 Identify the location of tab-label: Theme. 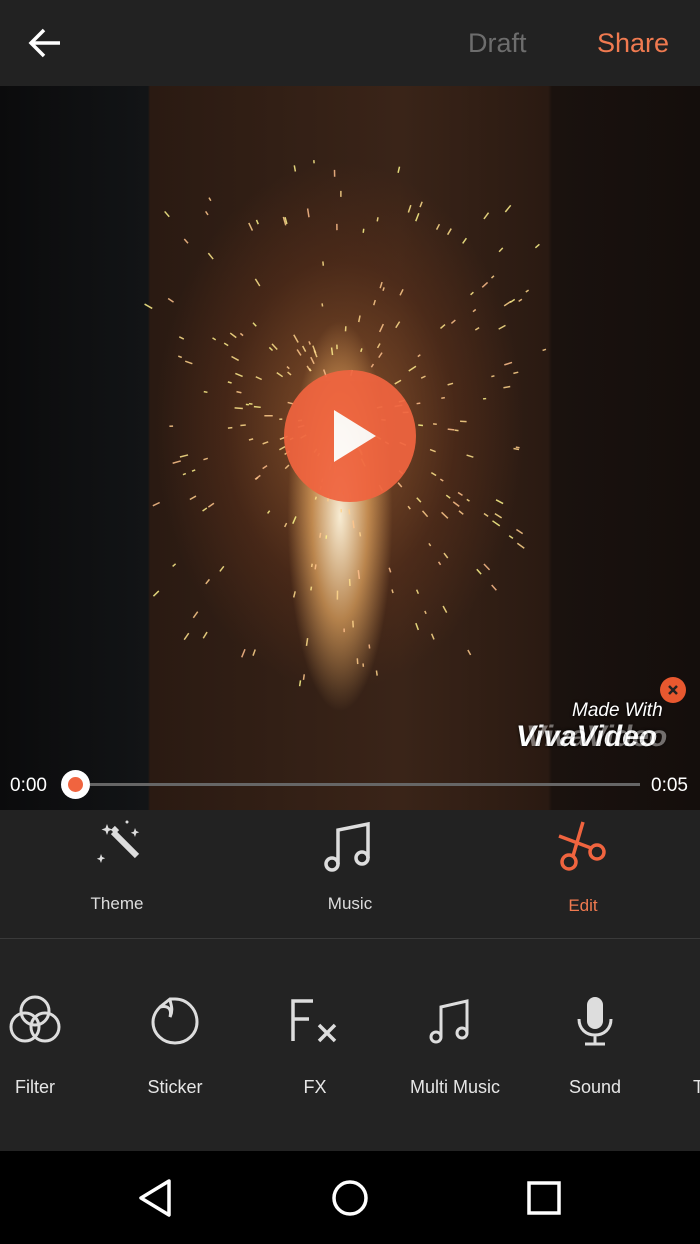
(117, 903).